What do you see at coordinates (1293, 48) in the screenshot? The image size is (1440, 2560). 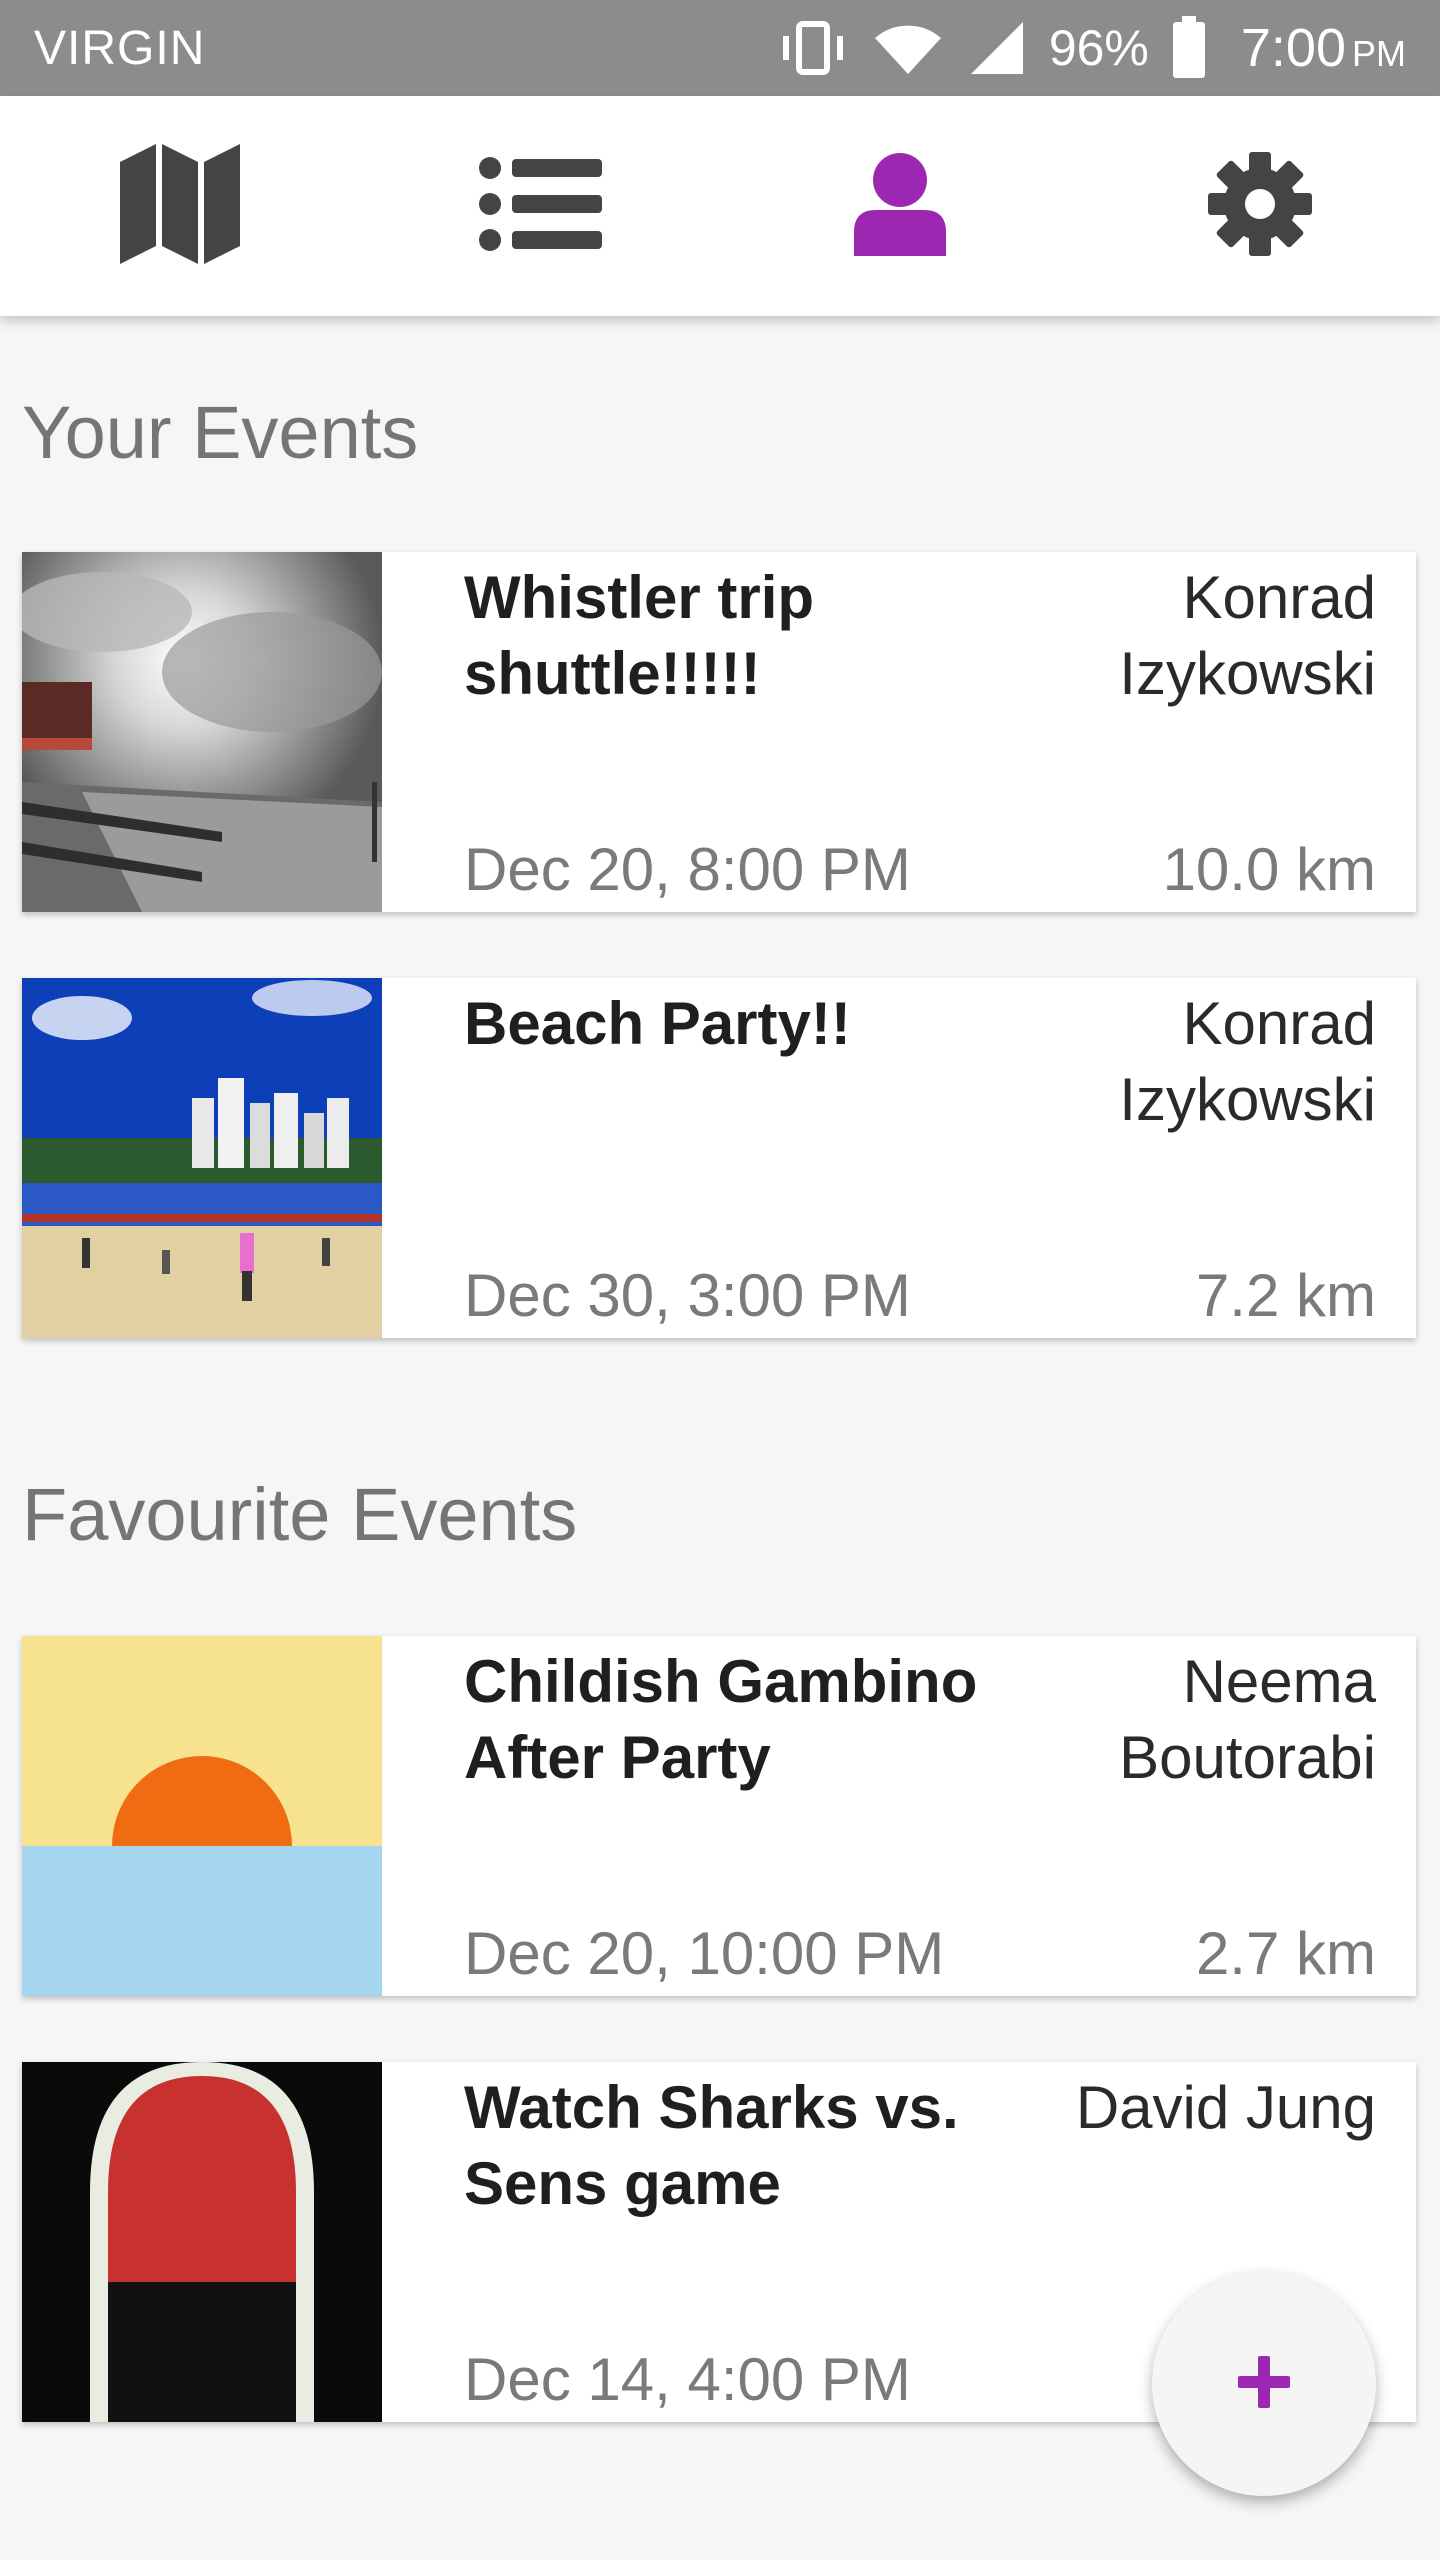 I see `clock-time: 7:00` at bounding box center [1293, 48].